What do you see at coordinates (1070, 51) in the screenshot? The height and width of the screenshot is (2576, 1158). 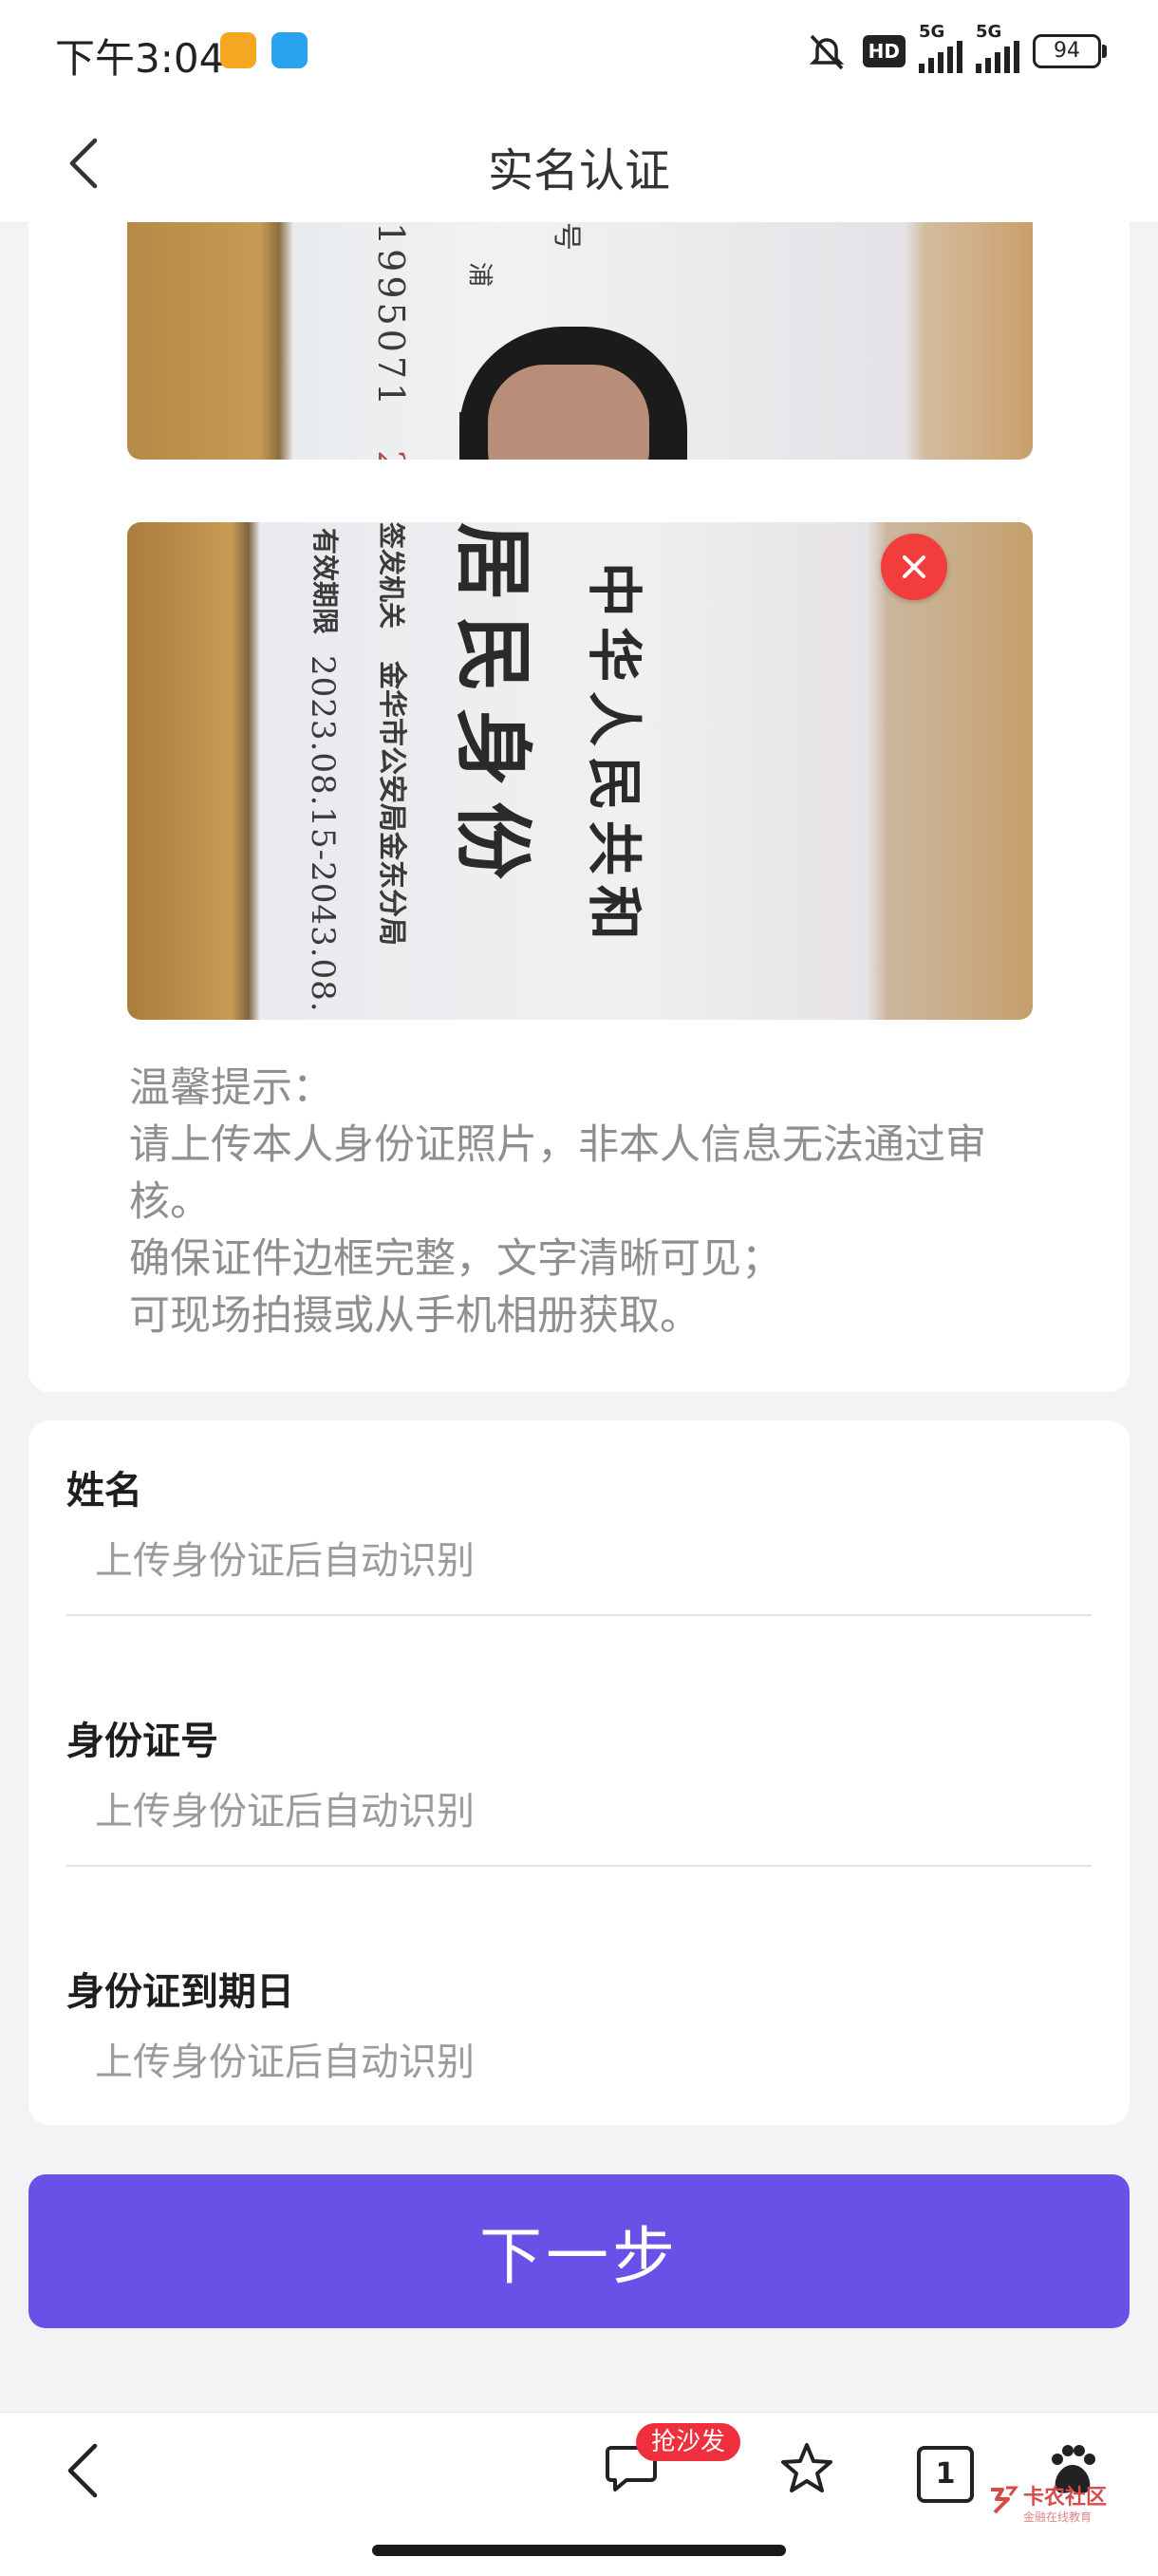 I see `battery-icon: 94` at bounding box center [1070, 51].